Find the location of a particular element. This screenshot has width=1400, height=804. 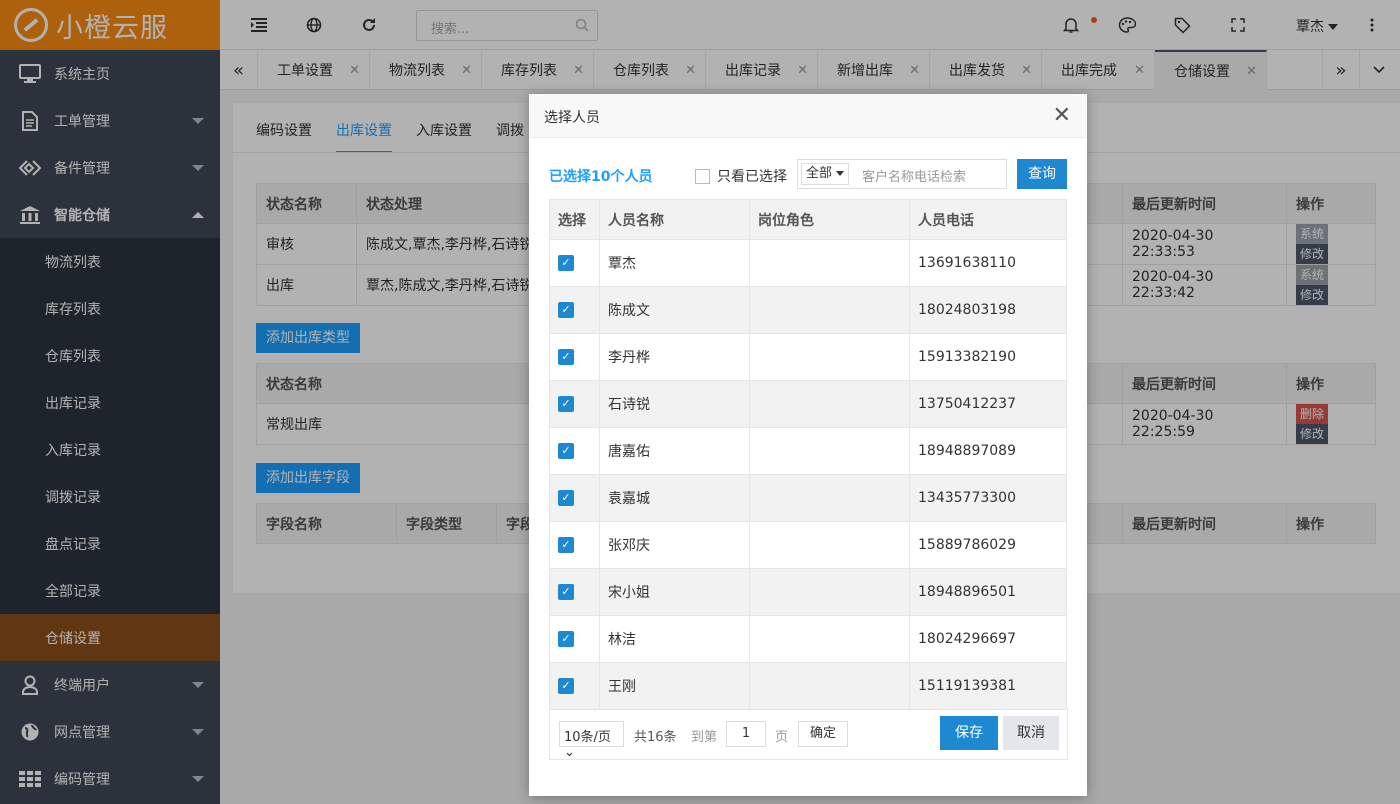

cancel-button: 取消 is located at coordinates (1031, 733).